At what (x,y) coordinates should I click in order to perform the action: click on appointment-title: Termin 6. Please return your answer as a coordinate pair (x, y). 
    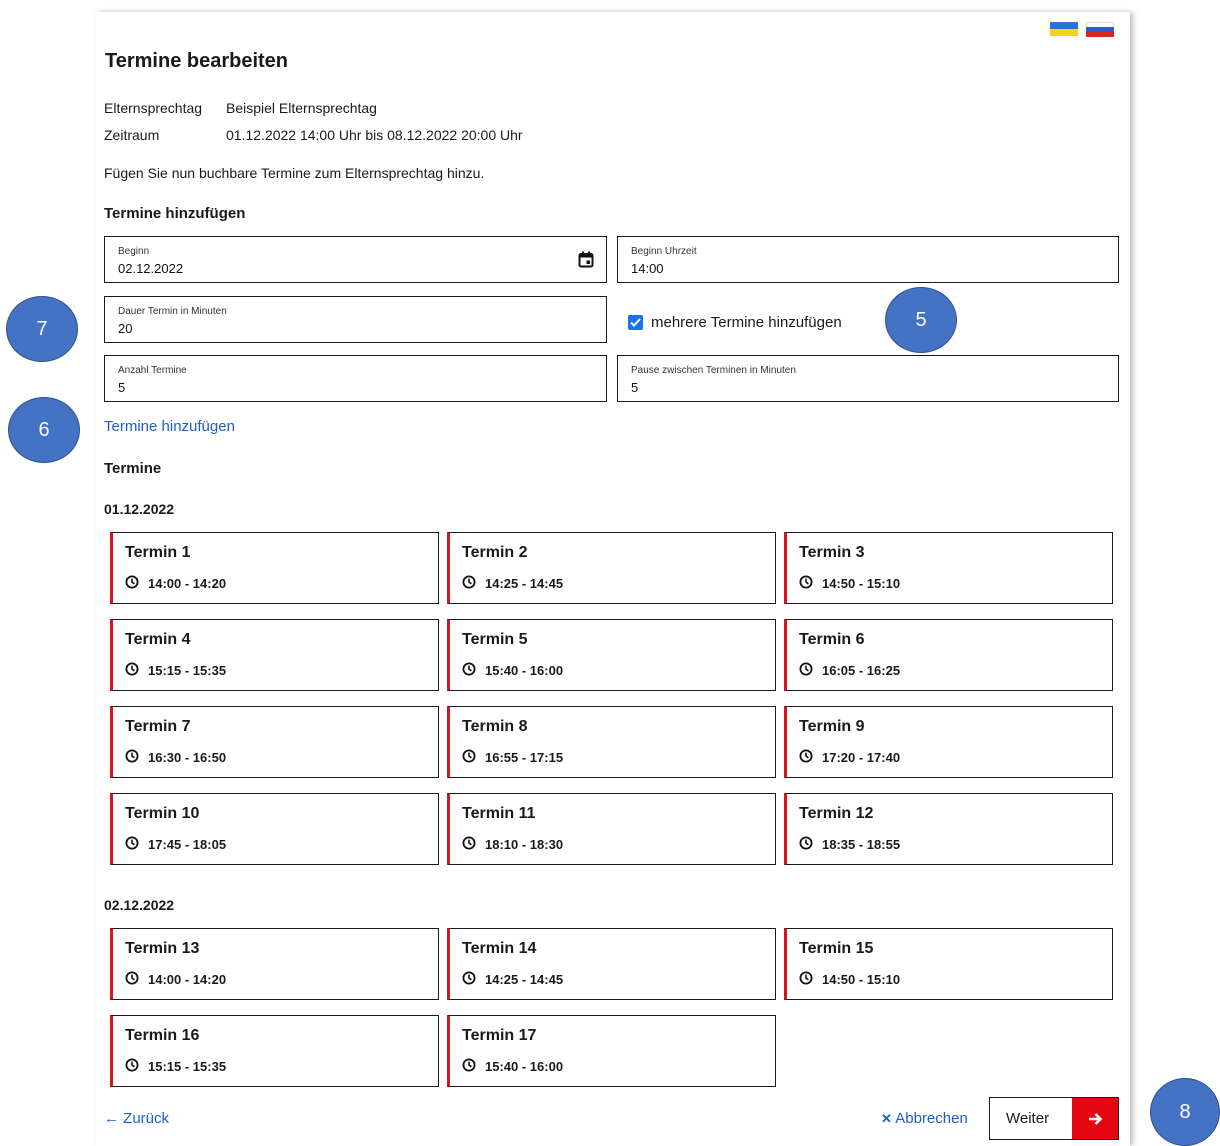
    Looking at the image, I should click on (832, 639).